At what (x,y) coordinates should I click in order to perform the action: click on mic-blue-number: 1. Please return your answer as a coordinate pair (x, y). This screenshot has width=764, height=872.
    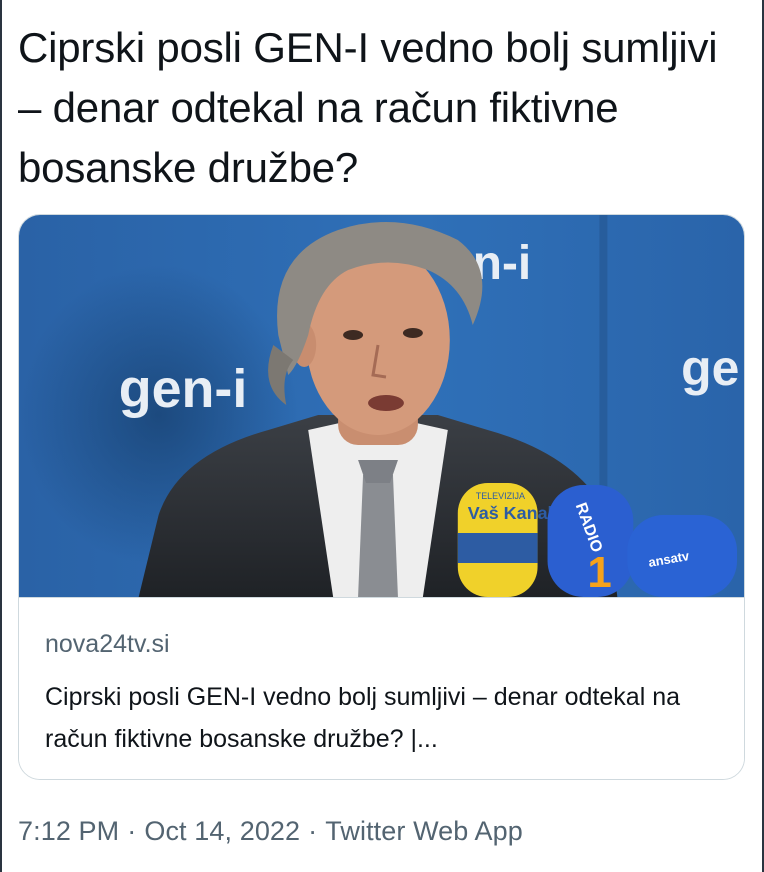
    Looking at the image, I should click on (599, 572).